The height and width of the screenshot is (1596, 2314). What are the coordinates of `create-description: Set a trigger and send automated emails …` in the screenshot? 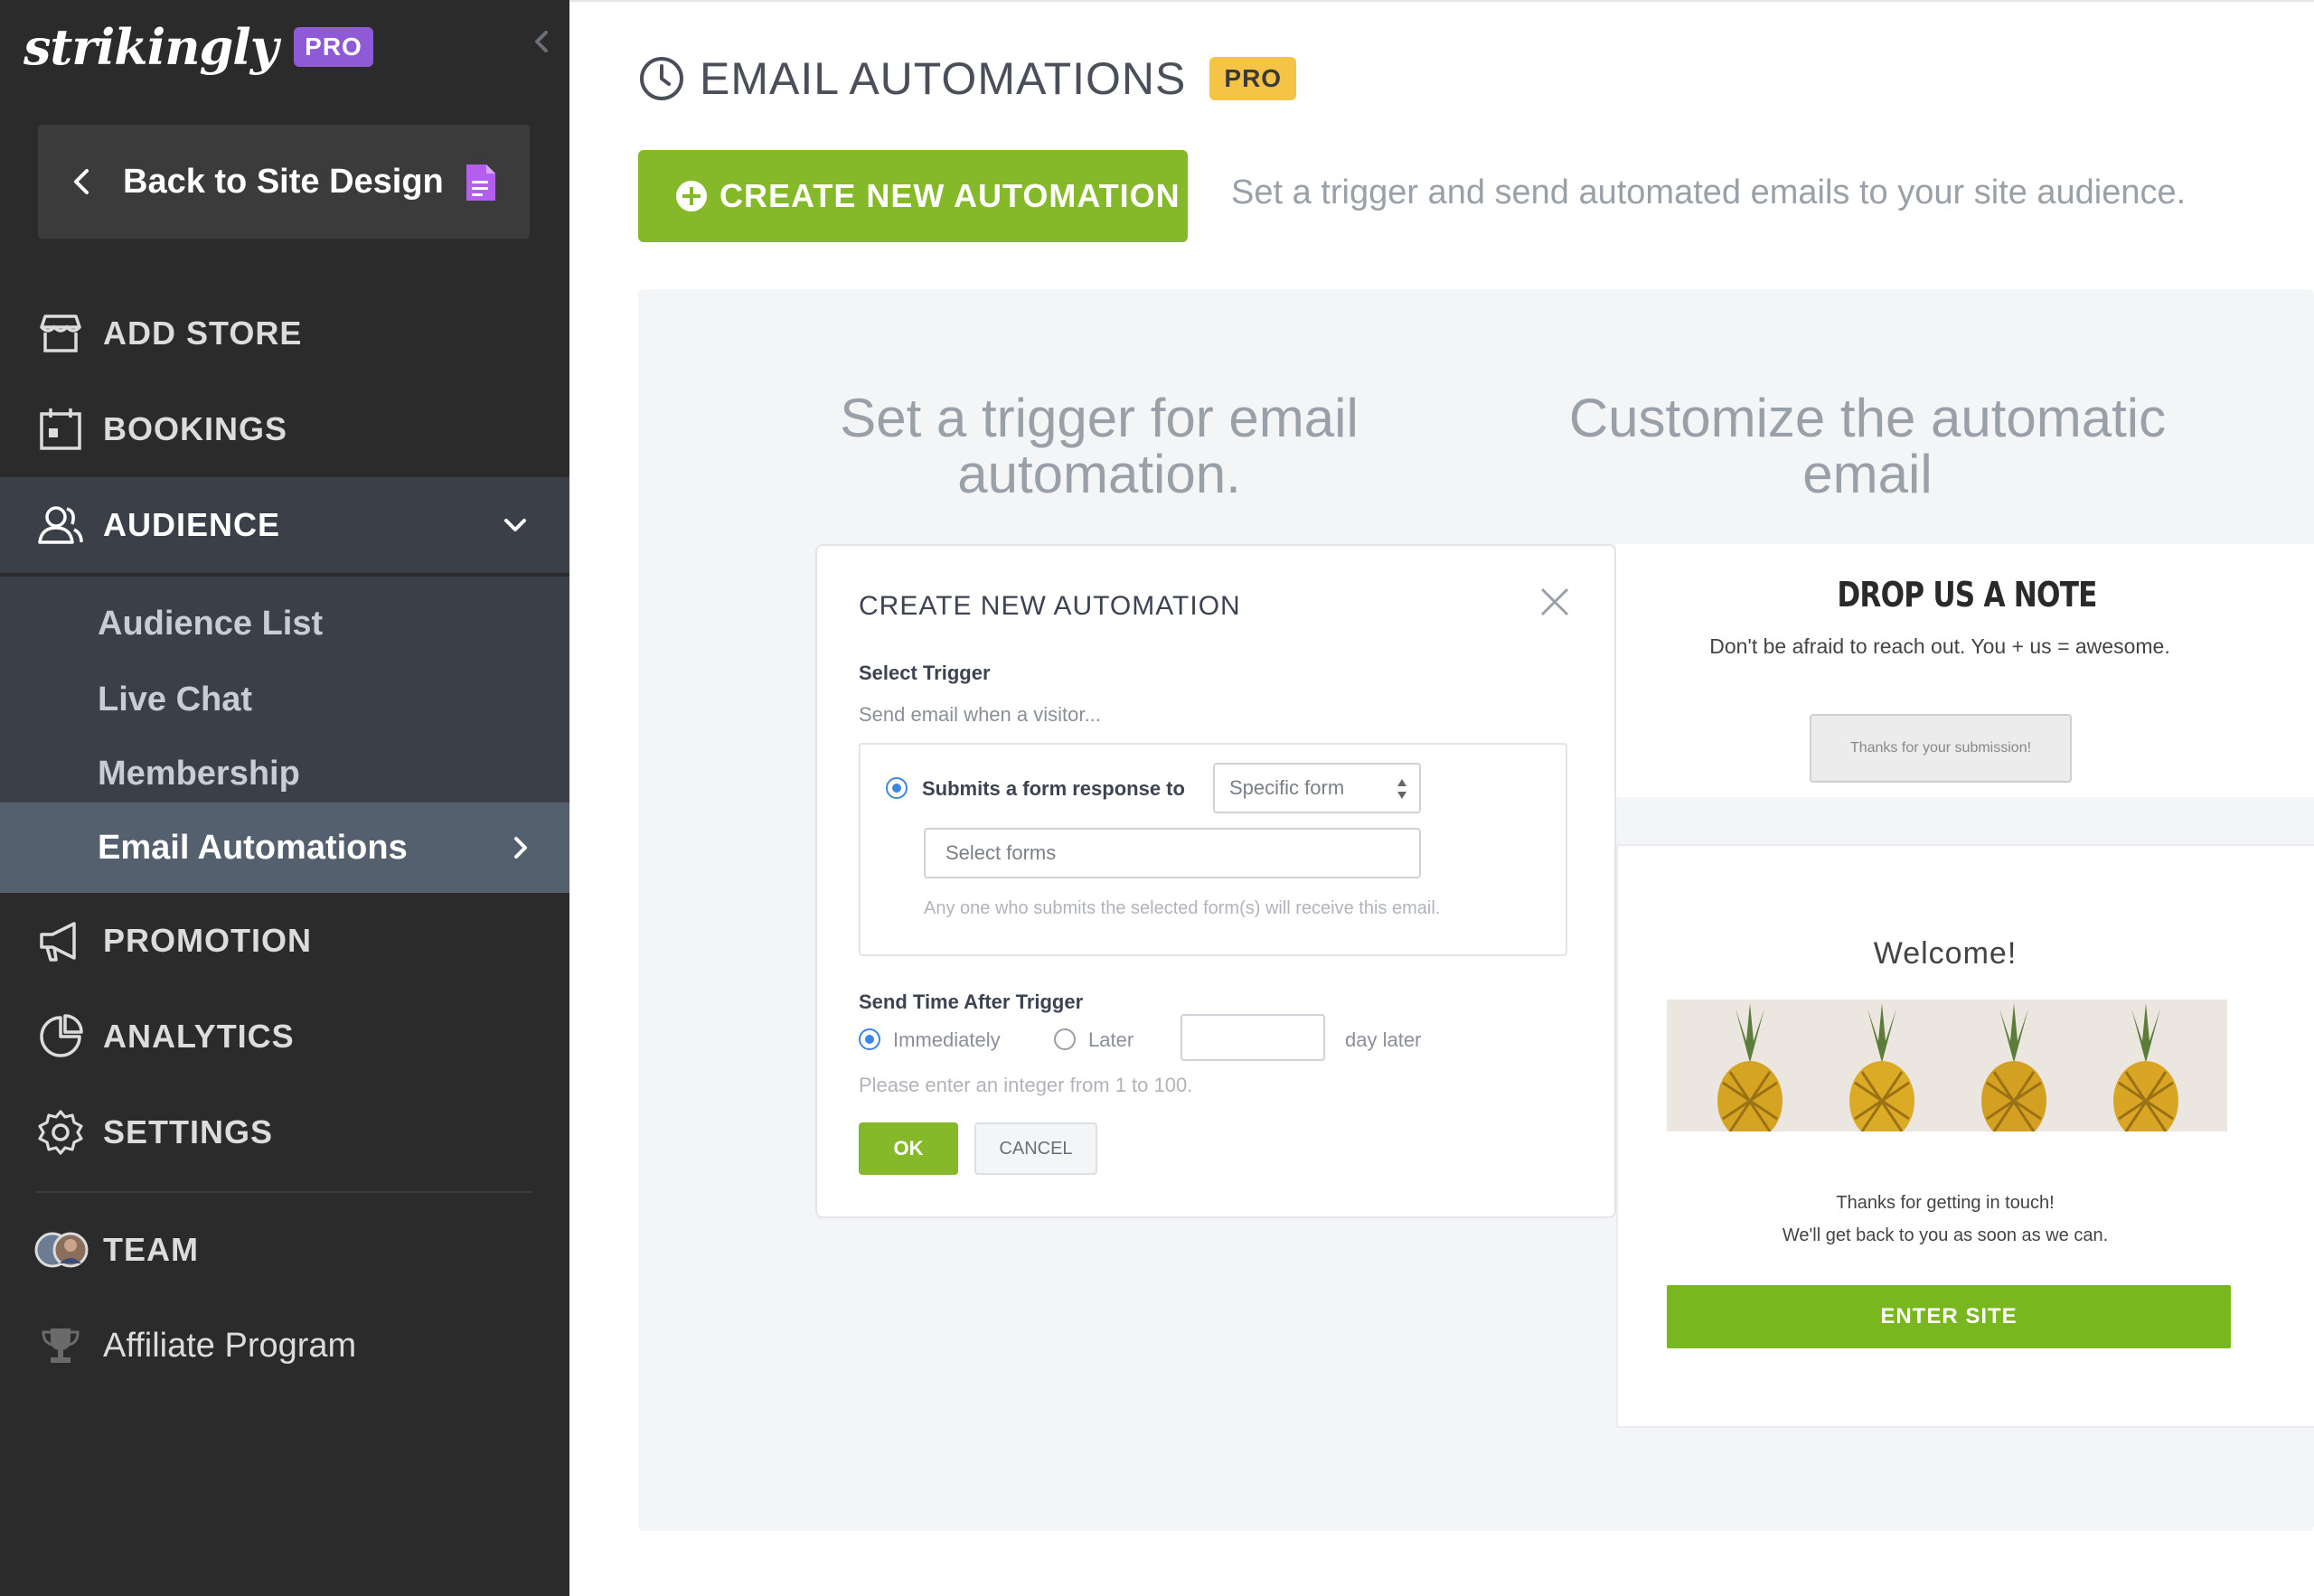 It's located at (1709, 192).